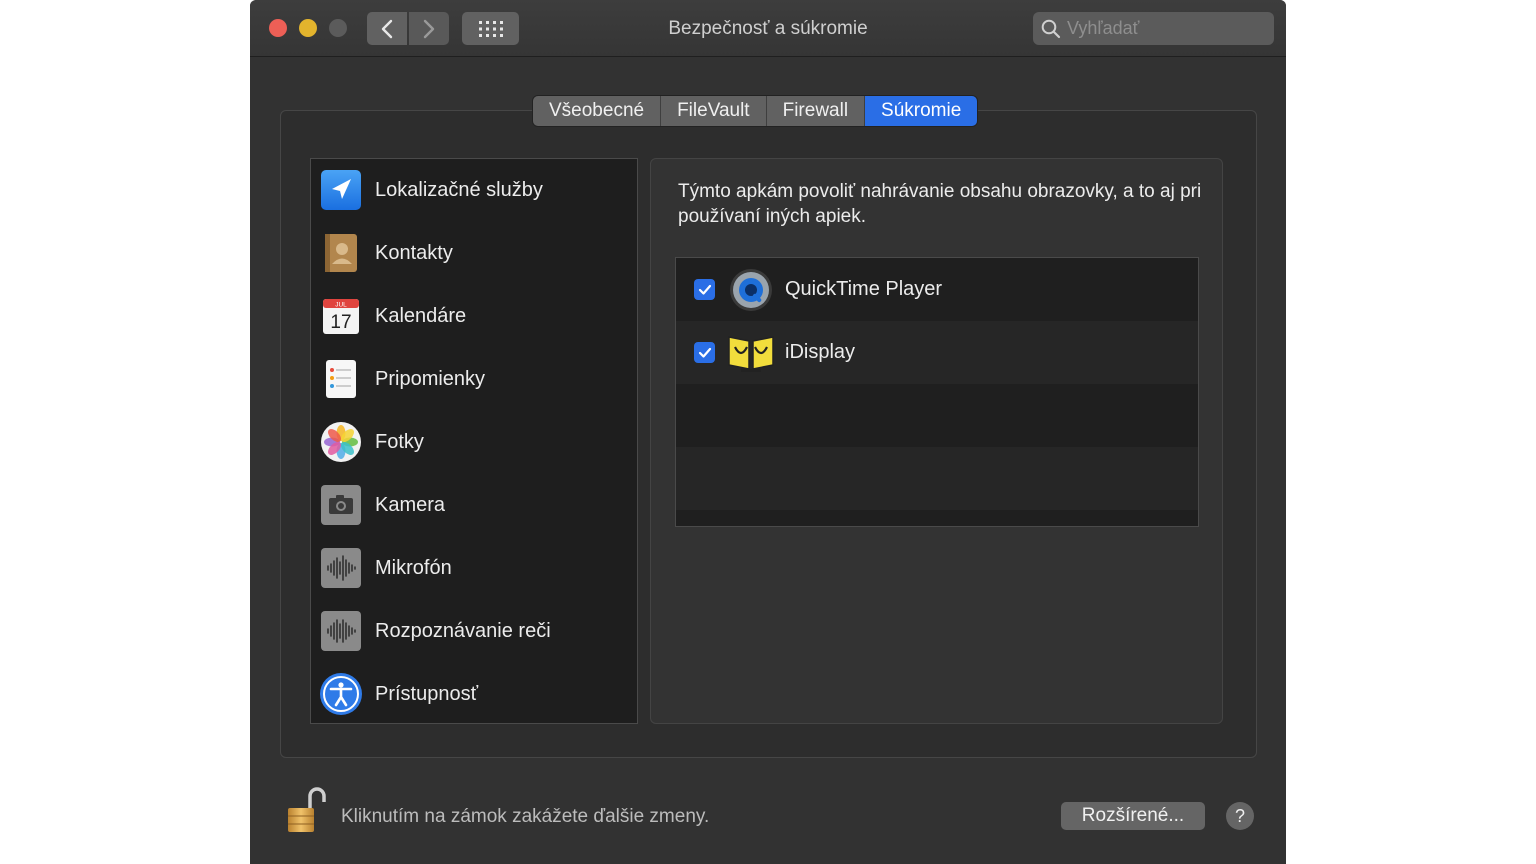 The width and height of the screenshot is (1536, 864). Describe the element at coordinates (278, 28) in the screenshot. I see `close-button` at that location.